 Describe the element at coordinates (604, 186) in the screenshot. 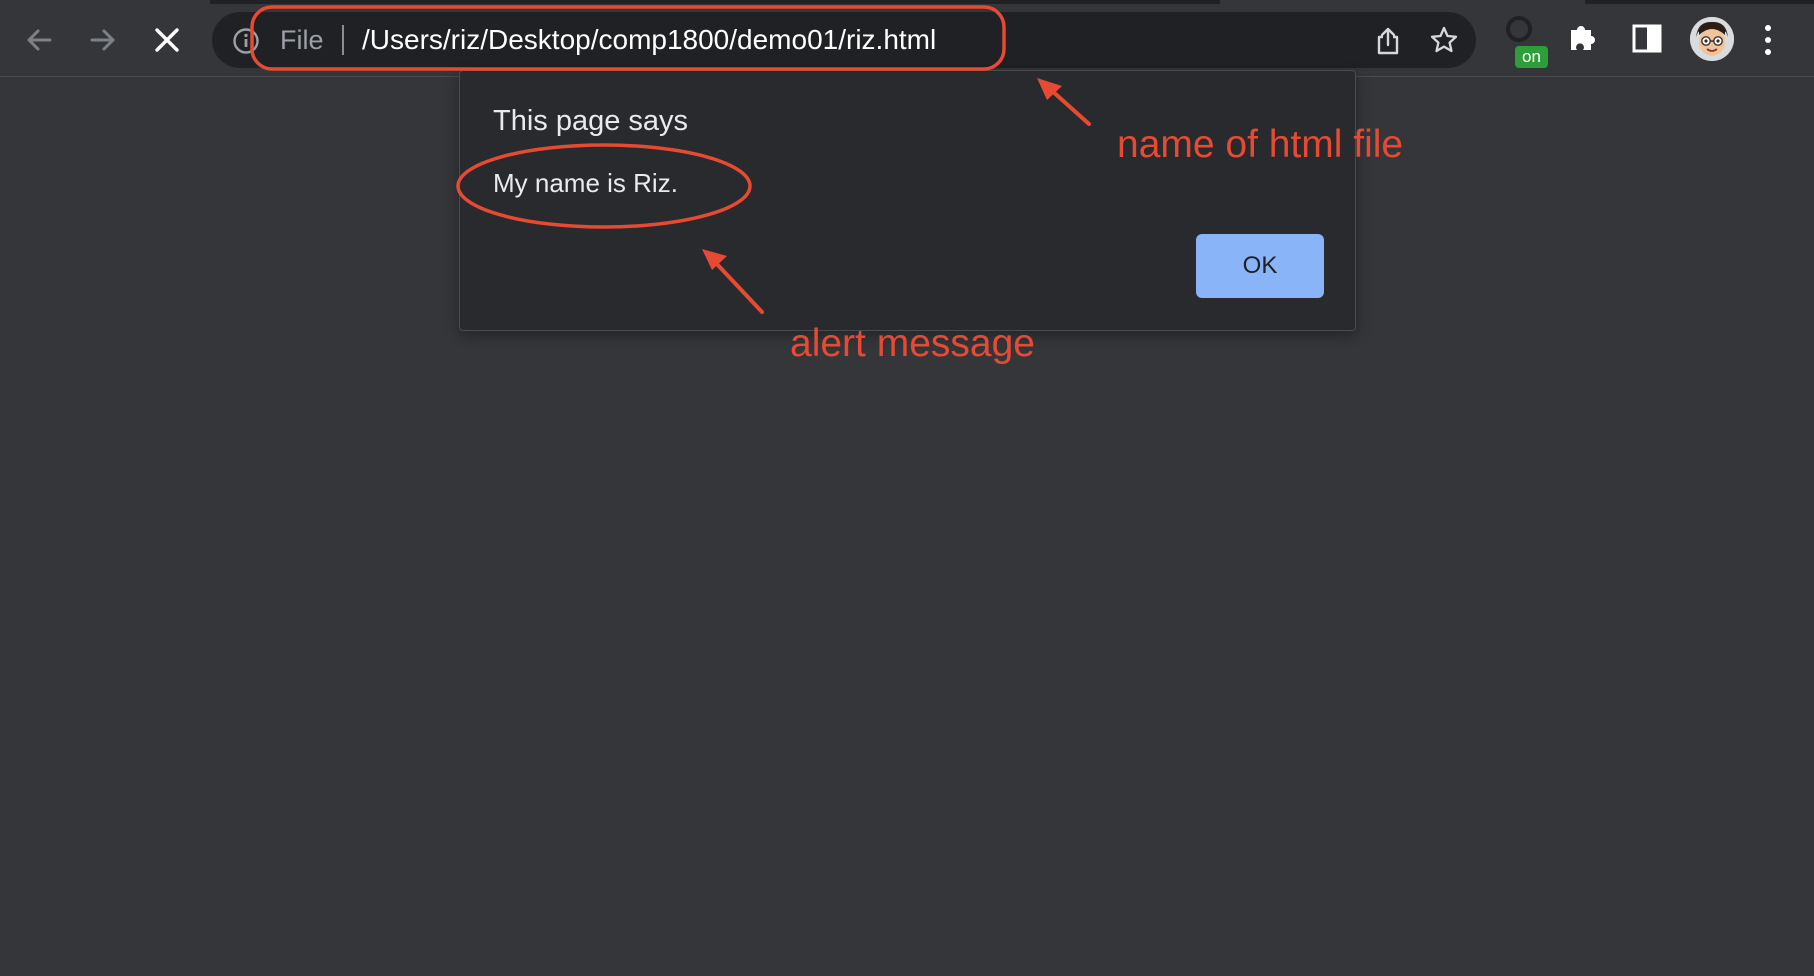

I see `message-highlight-ellipse` at that location.